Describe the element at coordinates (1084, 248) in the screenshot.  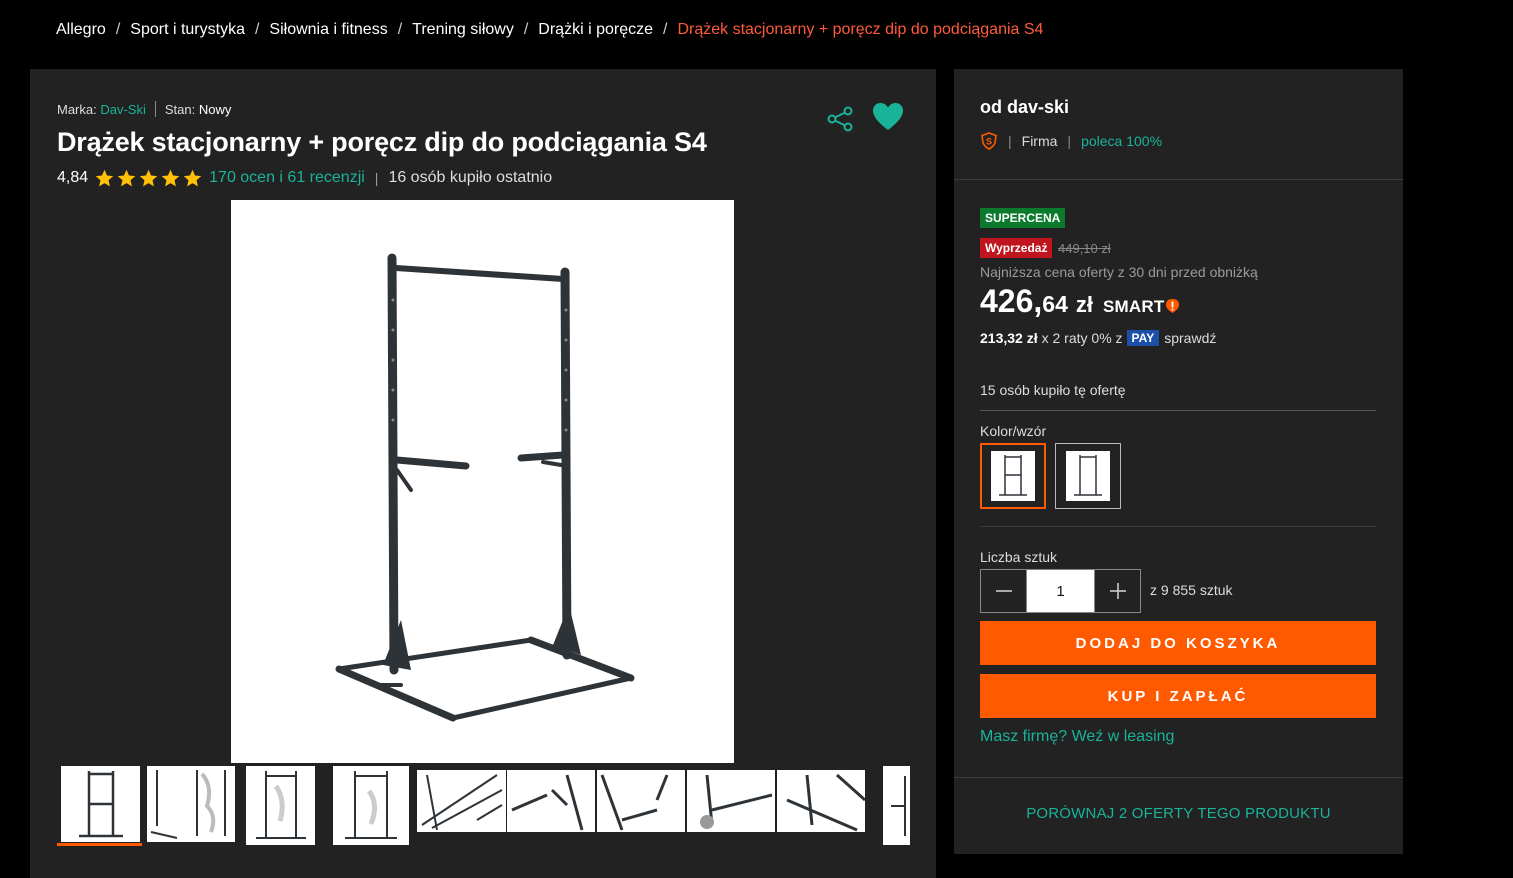
I see `old-price: 449,10 zł` at that location.